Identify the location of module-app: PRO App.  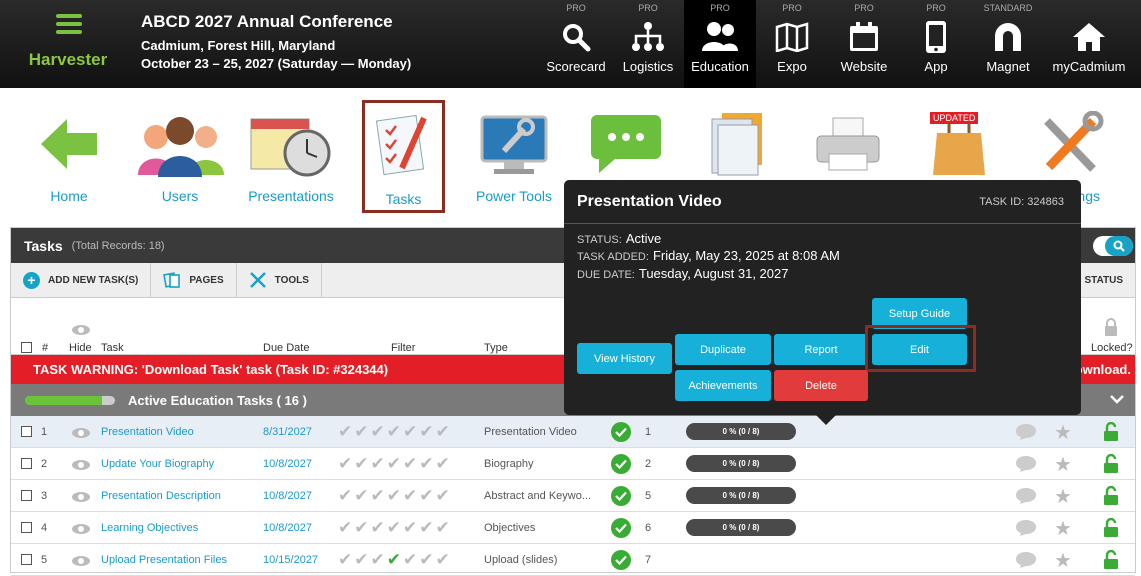
(936, 44).